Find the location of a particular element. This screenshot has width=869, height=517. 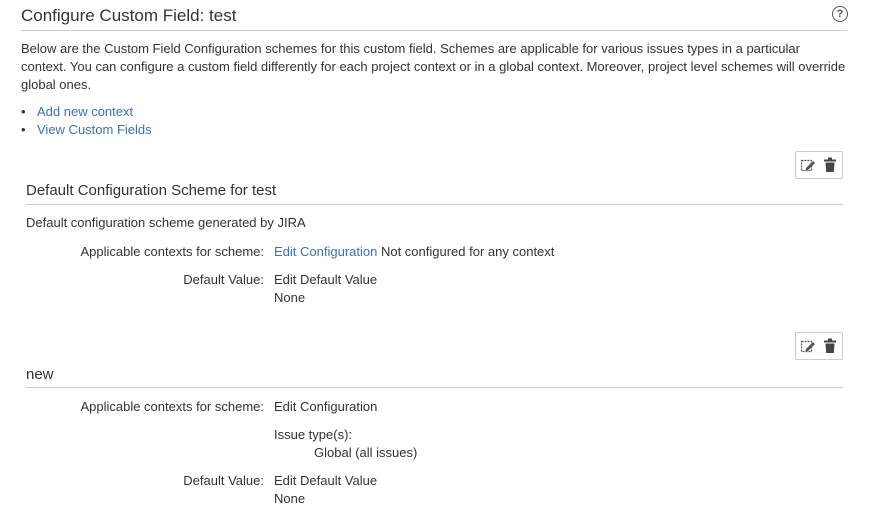

view-custom-fields-link: View Custom Fields is located at coordinates (94, 129).